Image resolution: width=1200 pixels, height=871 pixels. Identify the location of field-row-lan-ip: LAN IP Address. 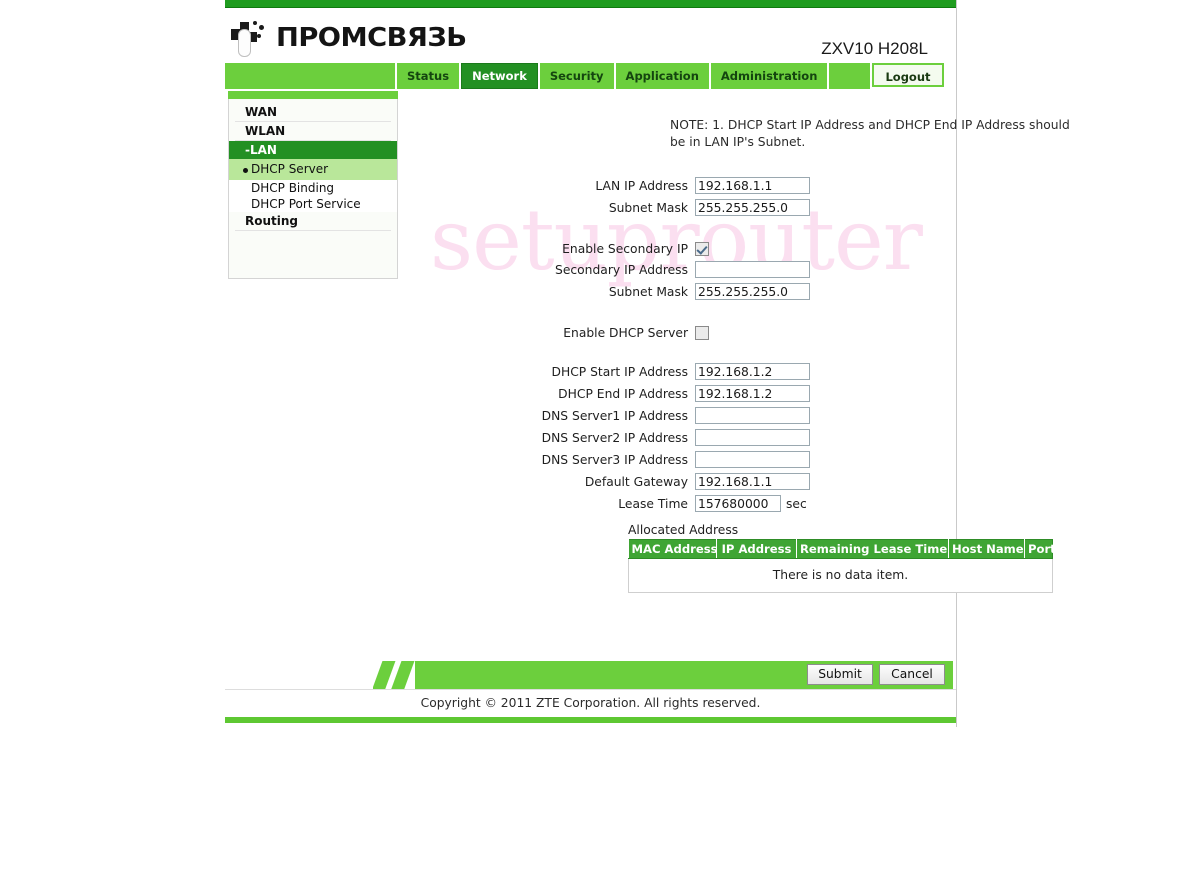
(677, 185).